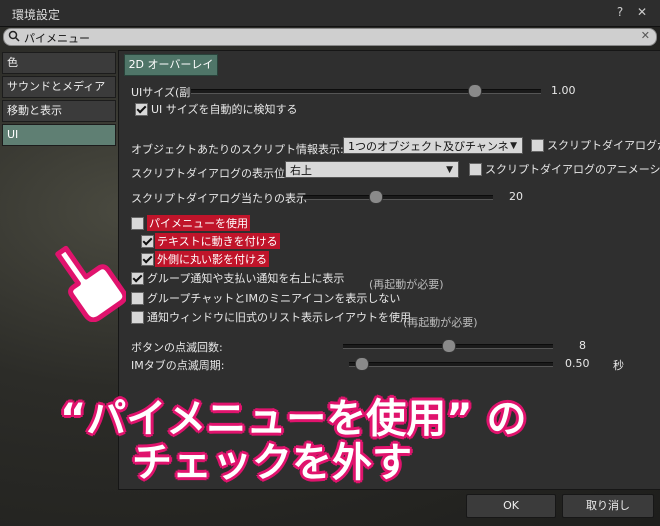  I want to click on dialog-pos-dropdown: 右上 ▼, so click(372, 169).